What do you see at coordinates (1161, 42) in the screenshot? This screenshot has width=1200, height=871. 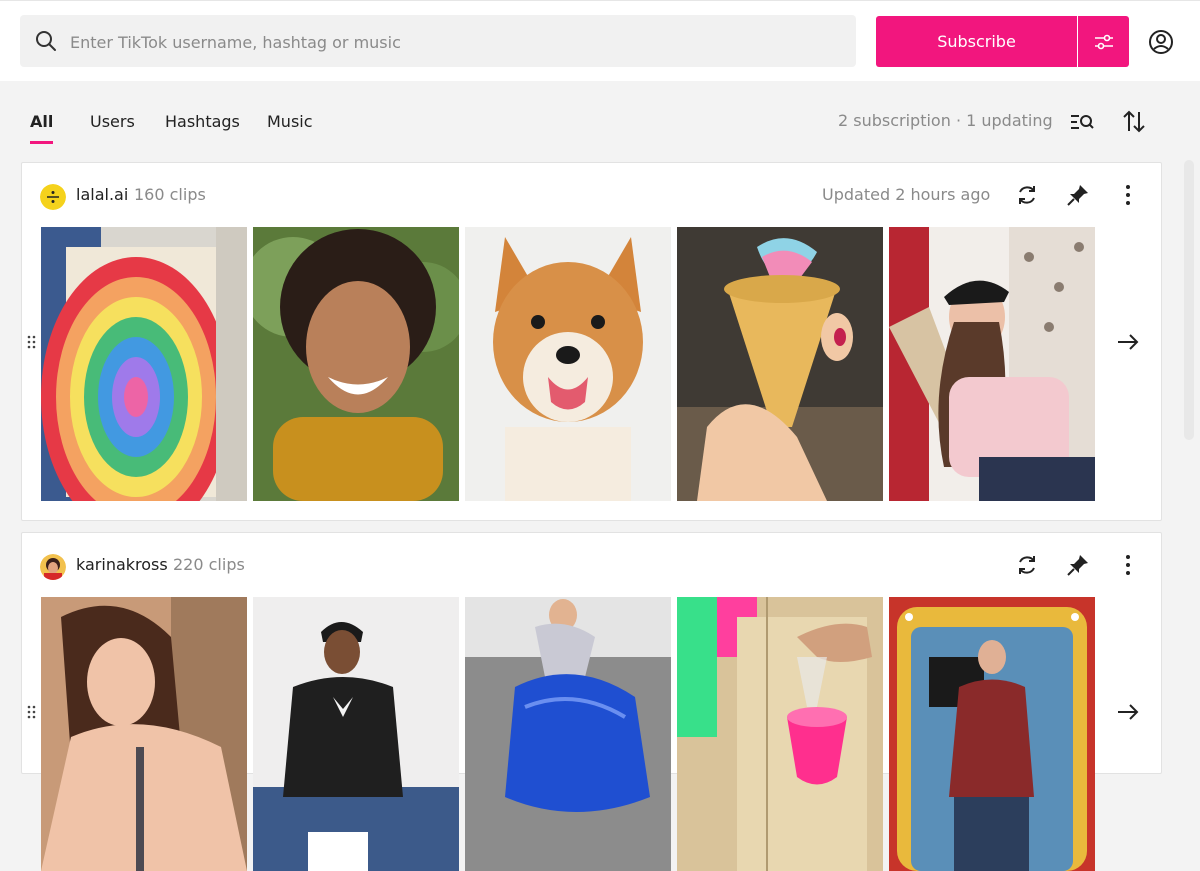 I see `user-circle-icon` at bounding box center [1161, 42].